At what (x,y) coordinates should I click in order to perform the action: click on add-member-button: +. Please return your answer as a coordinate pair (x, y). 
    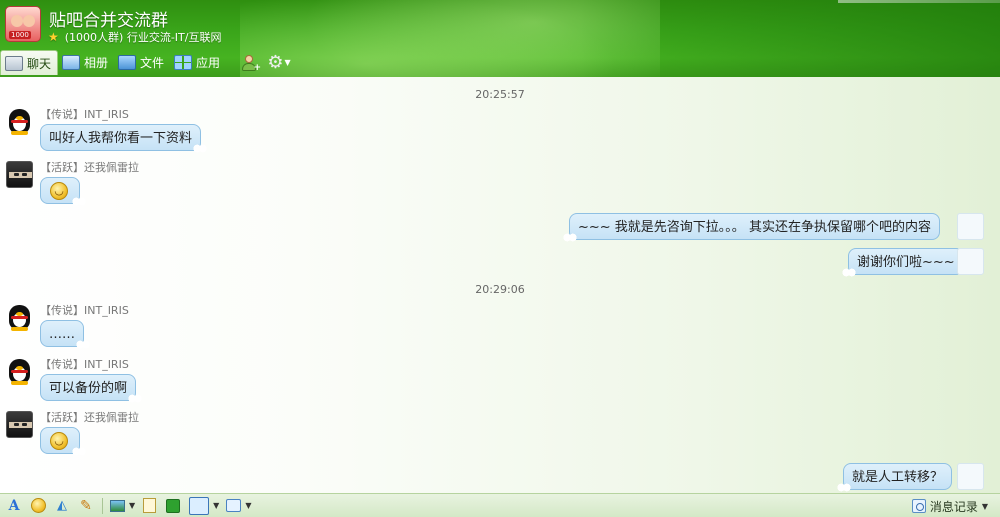
    Looking at the image, I should click on (249, 62).